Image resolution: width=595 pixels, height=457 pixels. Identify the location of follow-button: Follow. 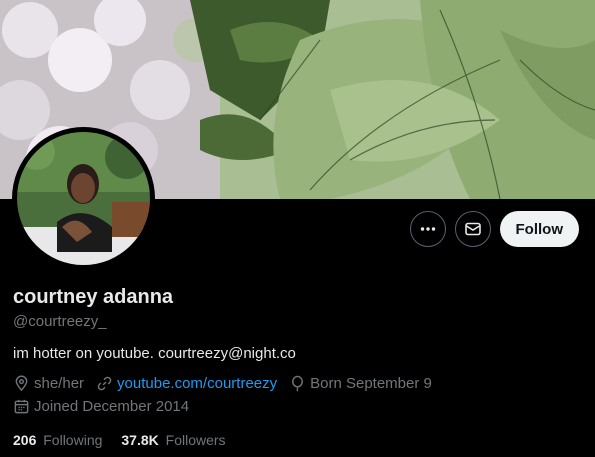
(539, 229).